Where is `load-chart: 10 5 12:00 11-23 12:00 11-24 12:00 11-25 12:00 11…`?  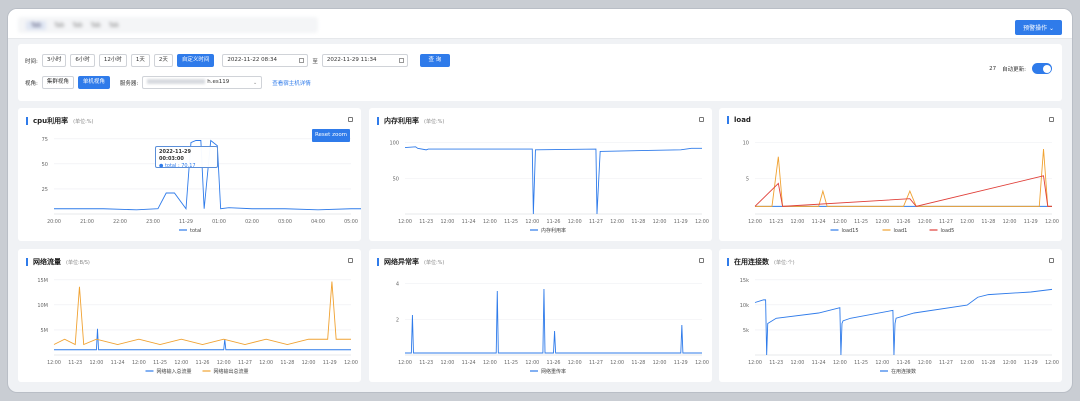
load-chart: 10 5 12:00 11-23 12:00 11-24 12:00 11-25 12:00 11… is located at coordinates (890, 174).